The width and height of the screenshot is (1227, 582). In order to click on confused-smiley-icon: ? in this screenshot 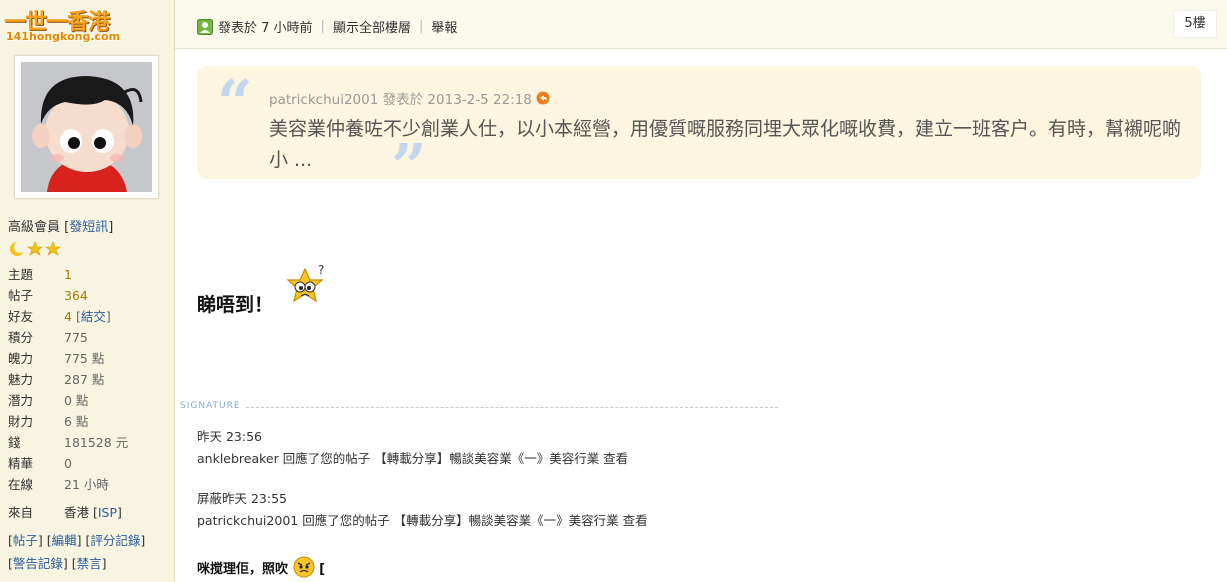, I will do `click(306, 289)`.